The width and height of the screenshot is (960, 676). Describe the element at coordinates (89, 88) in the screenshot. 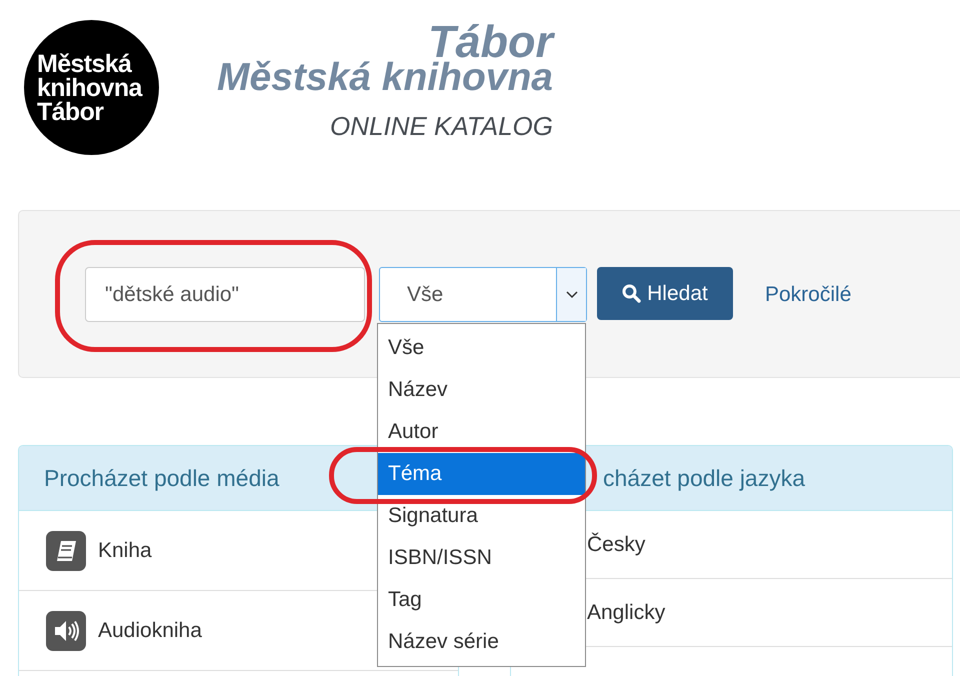

I see `logo-text: Městská knihovna Tábor` at that location.